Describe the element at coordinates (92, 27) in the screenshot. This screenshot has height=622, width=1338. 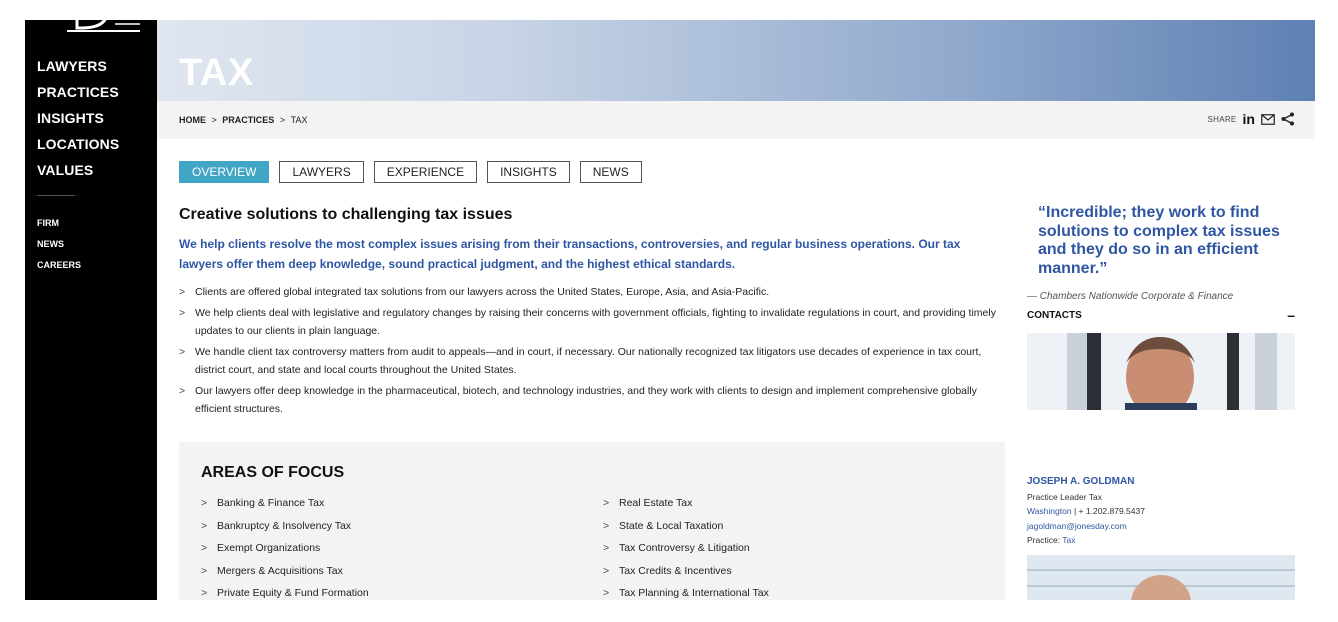
I see `firm-logo` at that location.